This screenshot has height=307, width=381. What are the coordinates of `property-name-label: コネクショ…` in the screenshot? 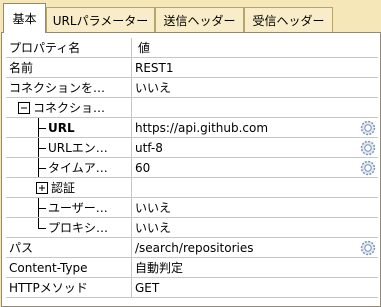 It's located at (69, 108).